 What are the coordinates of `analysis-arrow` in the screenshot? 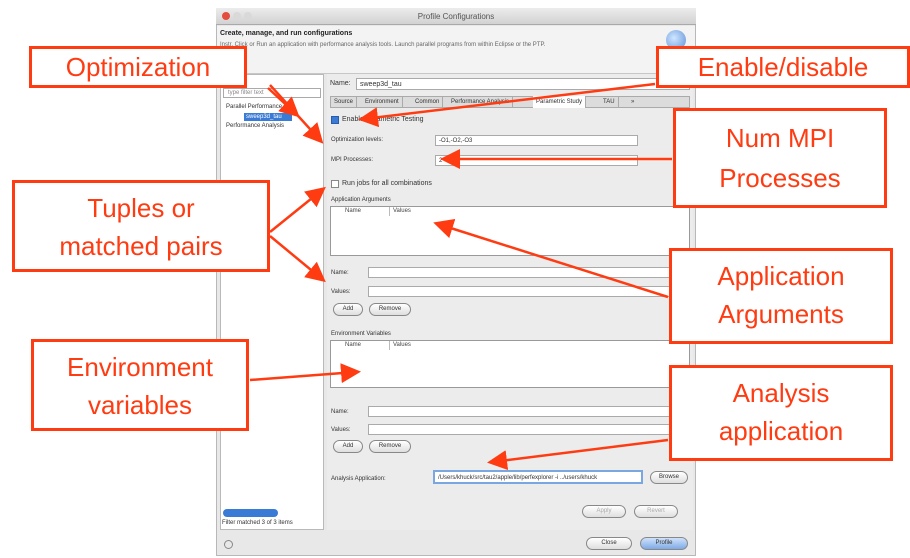 It's located at (578, 454).